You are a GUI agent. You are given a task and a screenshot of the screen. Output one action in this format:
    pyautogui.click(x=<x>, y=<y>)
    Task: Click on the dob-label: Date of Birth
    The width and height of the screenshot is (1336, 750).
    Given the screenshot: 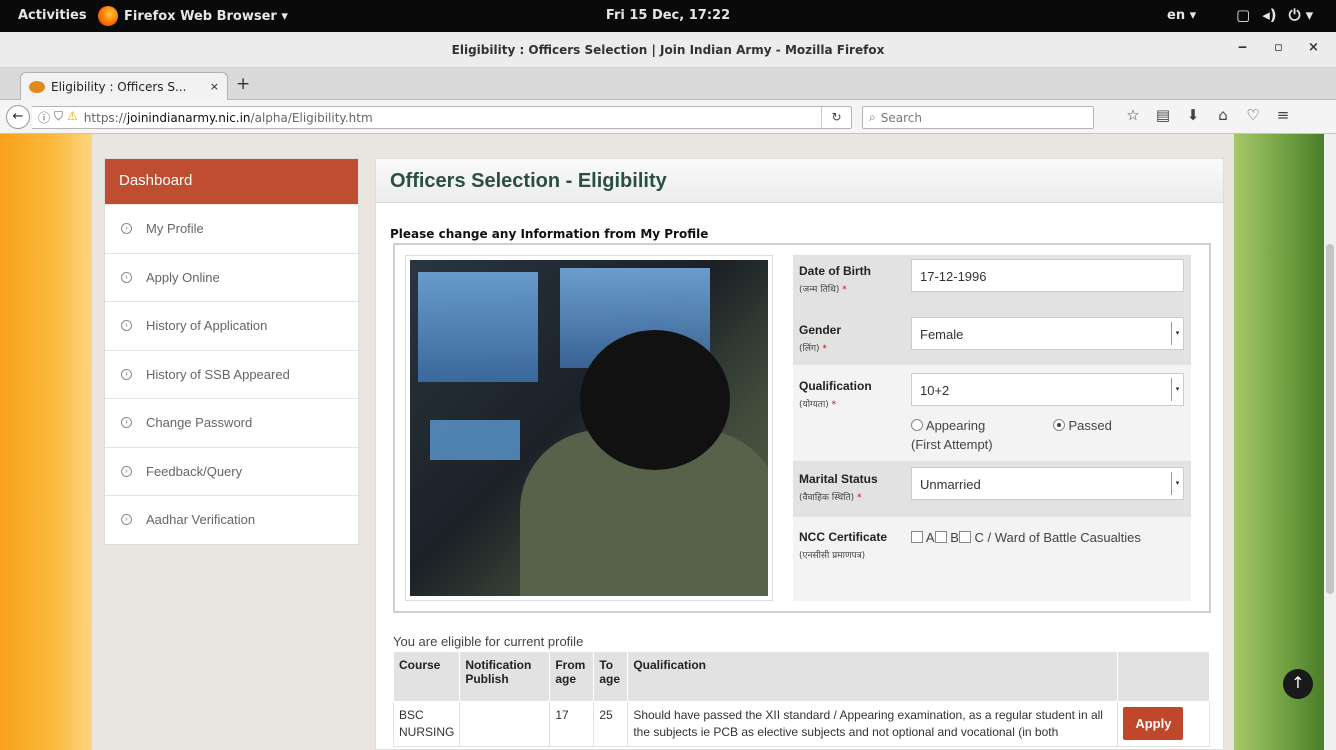 What is the action you would take?
    pyautogui.click(x=835, y=271)
    